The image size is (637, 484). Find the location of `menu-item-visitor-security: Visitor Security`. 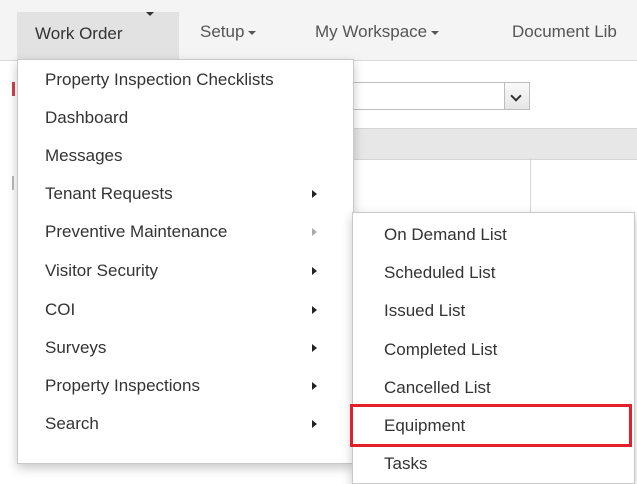

menu-item-visitor-security: Visitor Security is located at coordinates (101, 271).